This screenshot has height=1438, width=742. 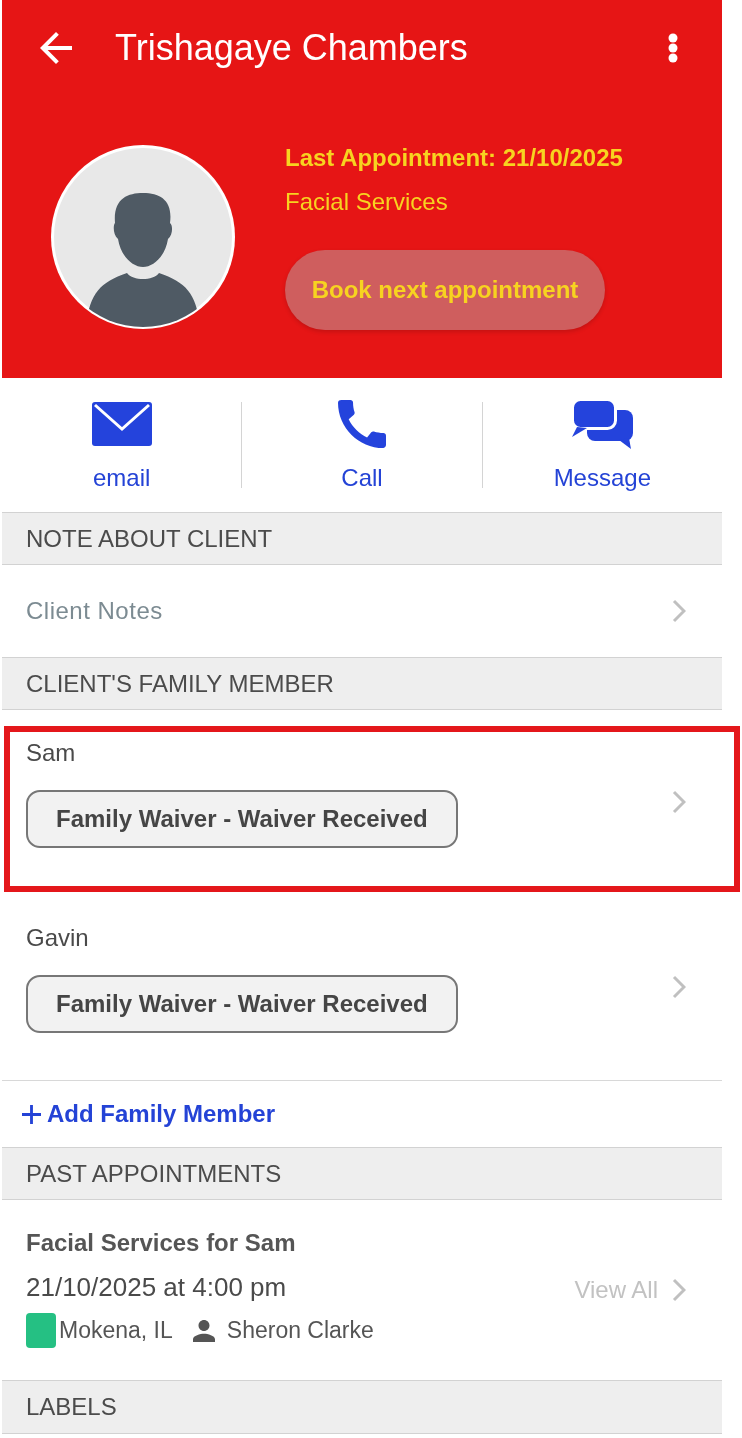 I want to click on appointment-datetime: 21/10/2025 at 4:00 pm, so click(x=156, y=1287).